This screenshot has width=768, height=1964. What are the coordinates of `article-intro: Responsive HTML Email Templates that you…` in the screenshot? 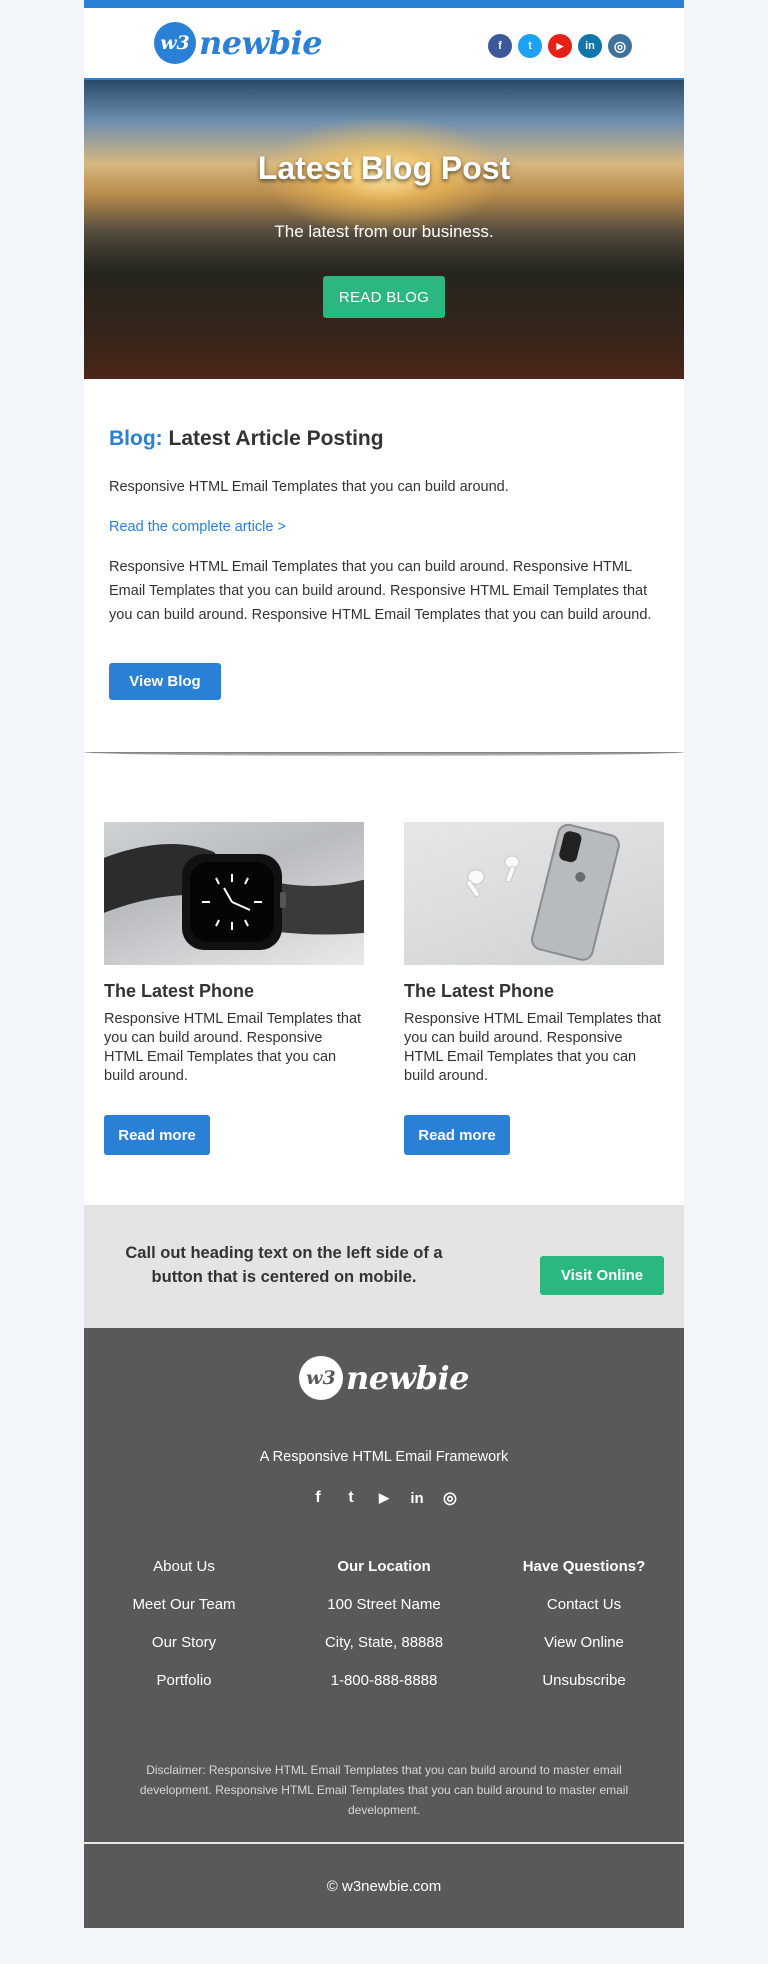 It's located at (309, 487).